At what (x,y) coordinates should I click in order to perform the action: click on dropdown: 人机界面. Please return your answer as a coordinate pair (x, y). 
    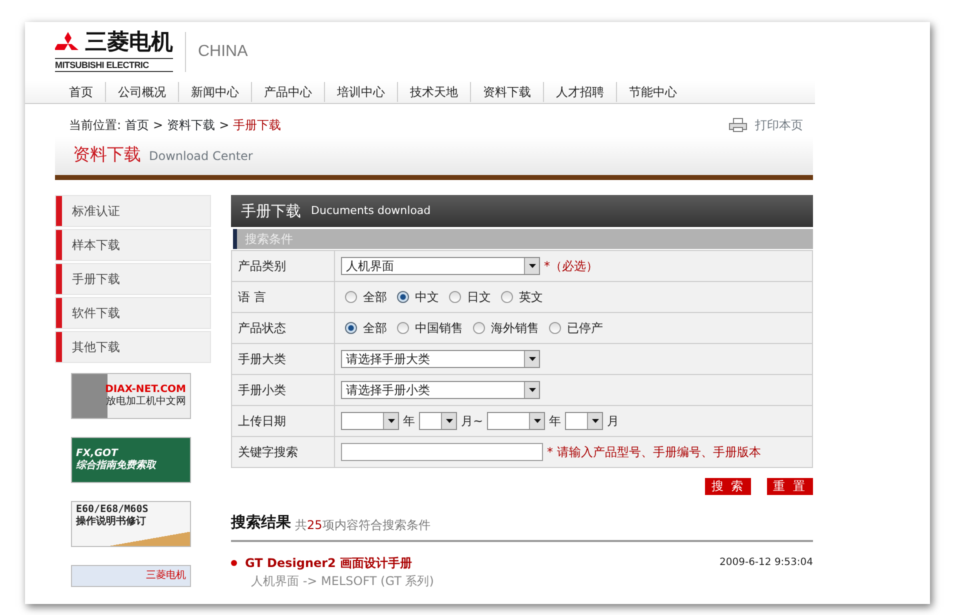
    Looking at the image, I should click on (440, 266).